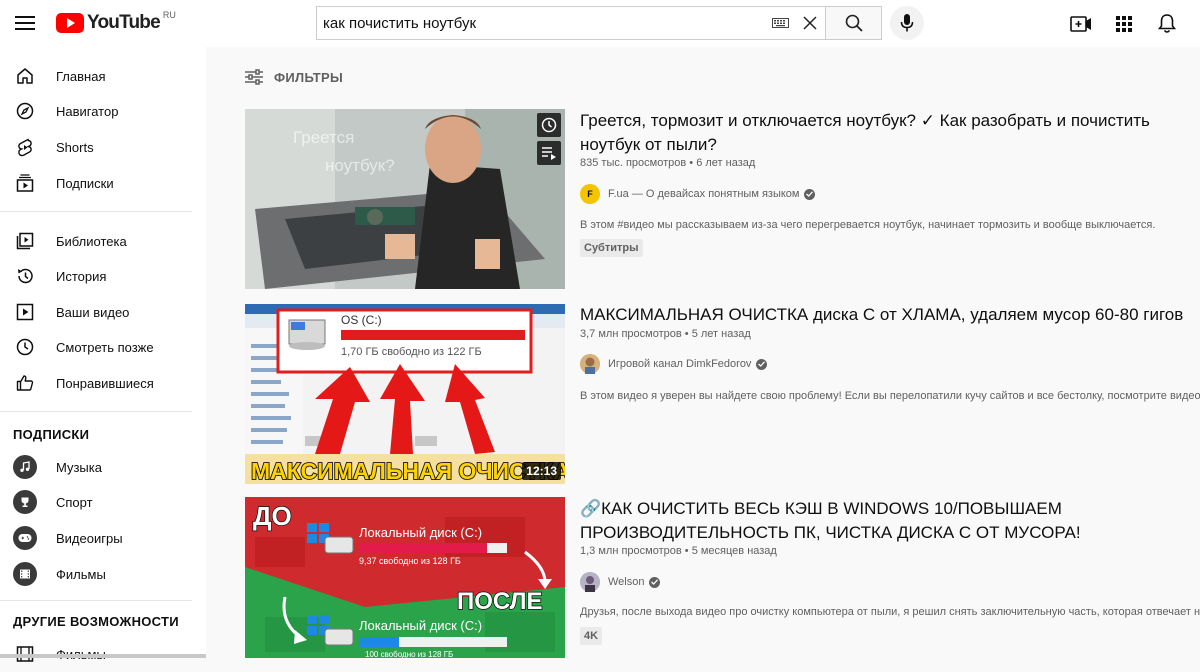 Image resolution: width=1200 pixels, height=672 pixels. What do you see at coordinates (74, 502) in the screenshot?
I see `sidebar-item-label: Спорт` at bounding box center [74, 502].